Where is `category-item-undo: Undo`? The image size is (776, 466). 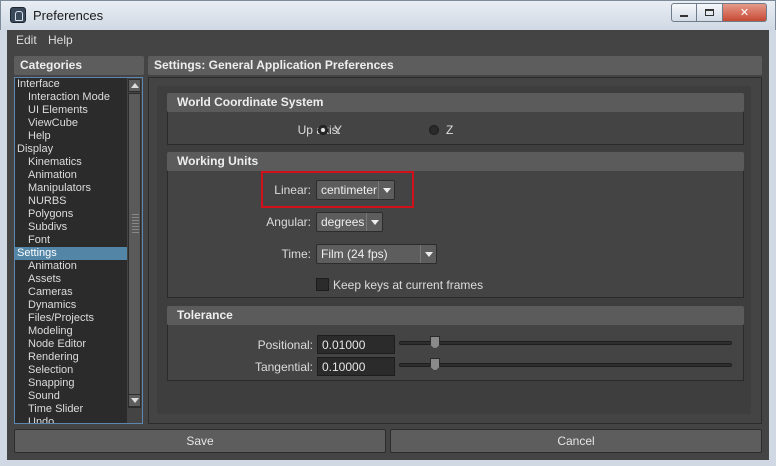
category-item-undo: Undo is located at coordinates (71, 419).